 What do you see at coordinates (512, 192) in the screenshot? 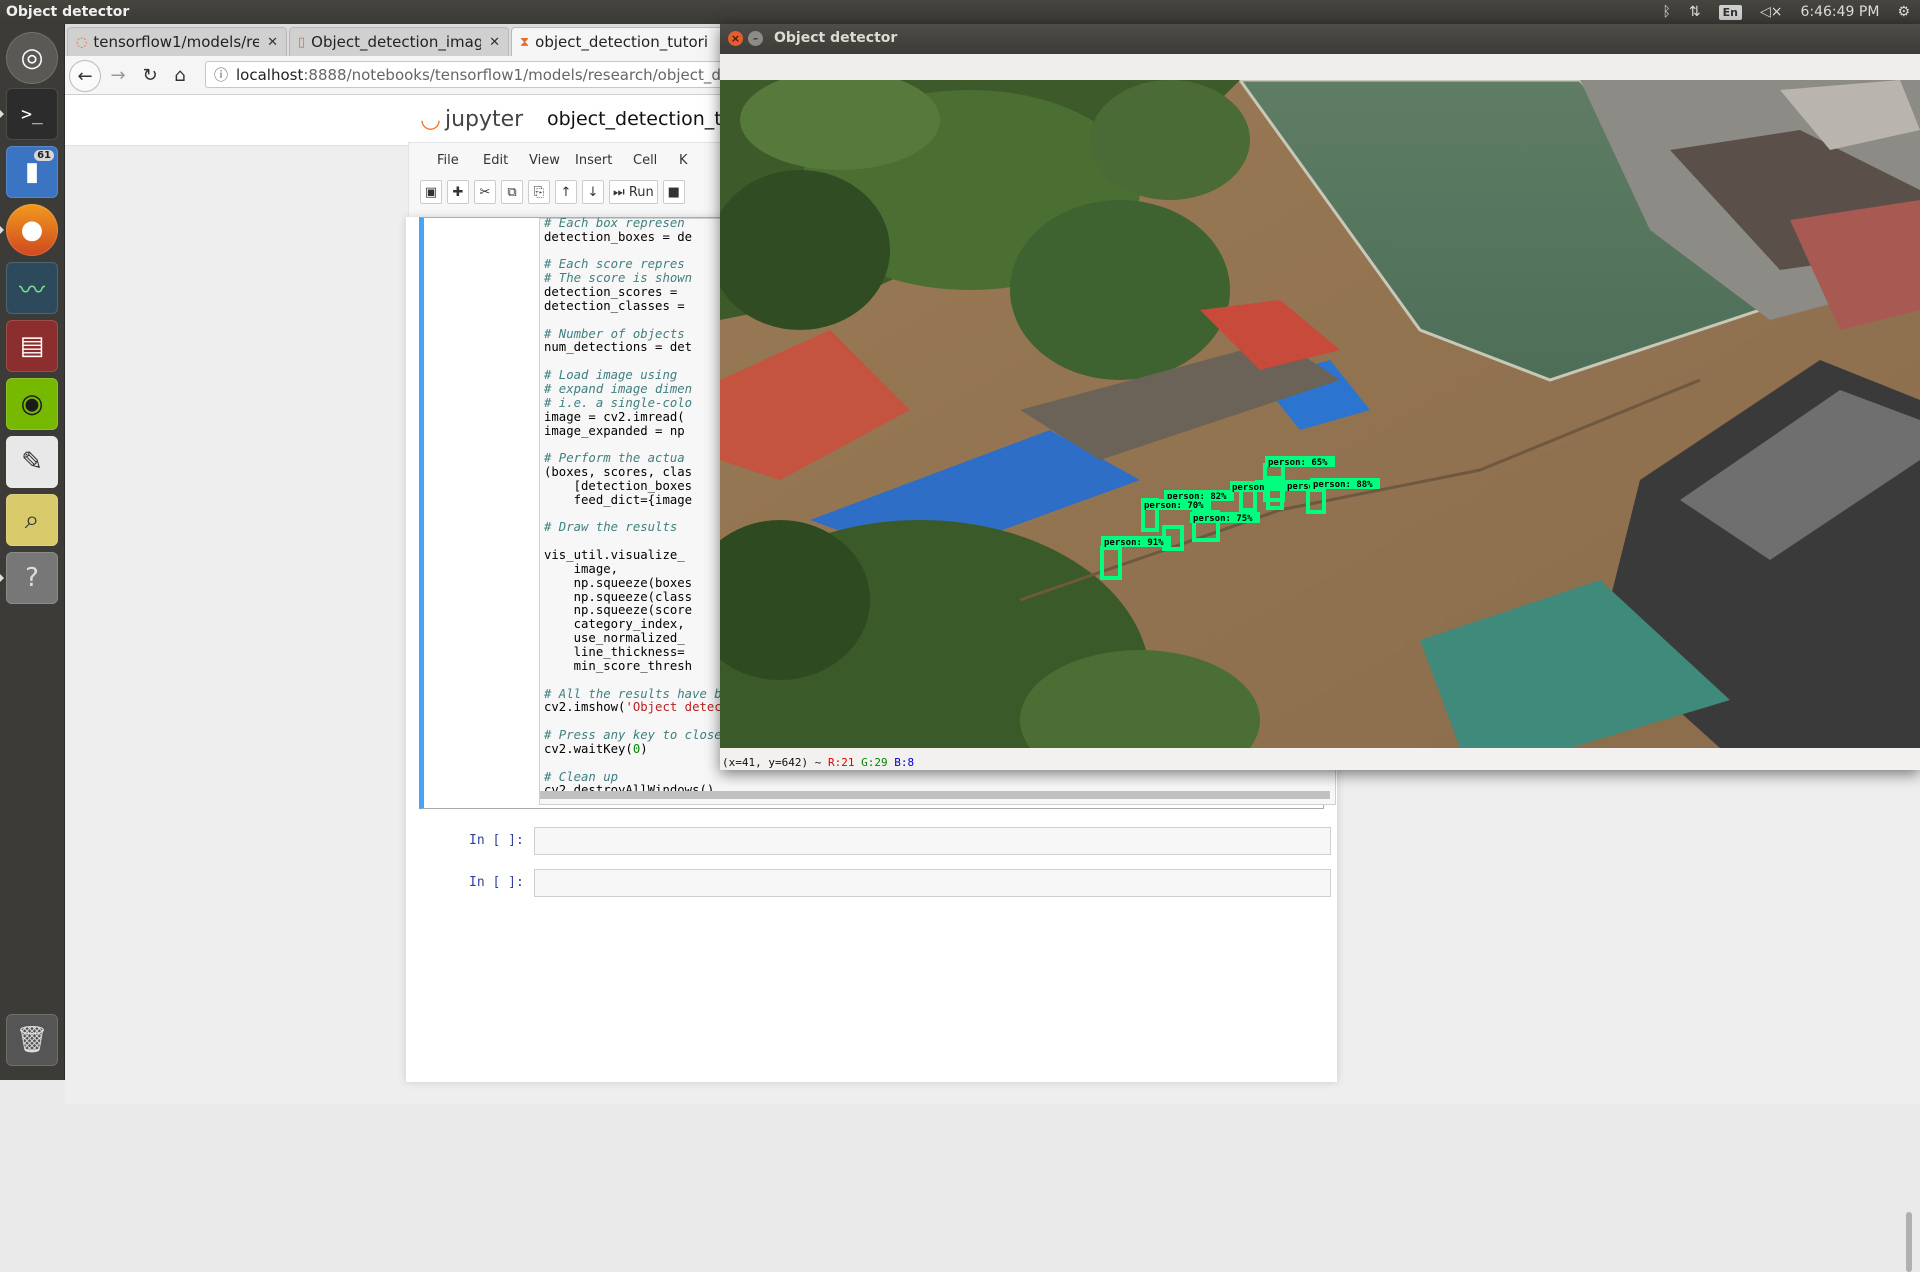
I see `copy-icon: ⧉` at bounding box center [512, 192].